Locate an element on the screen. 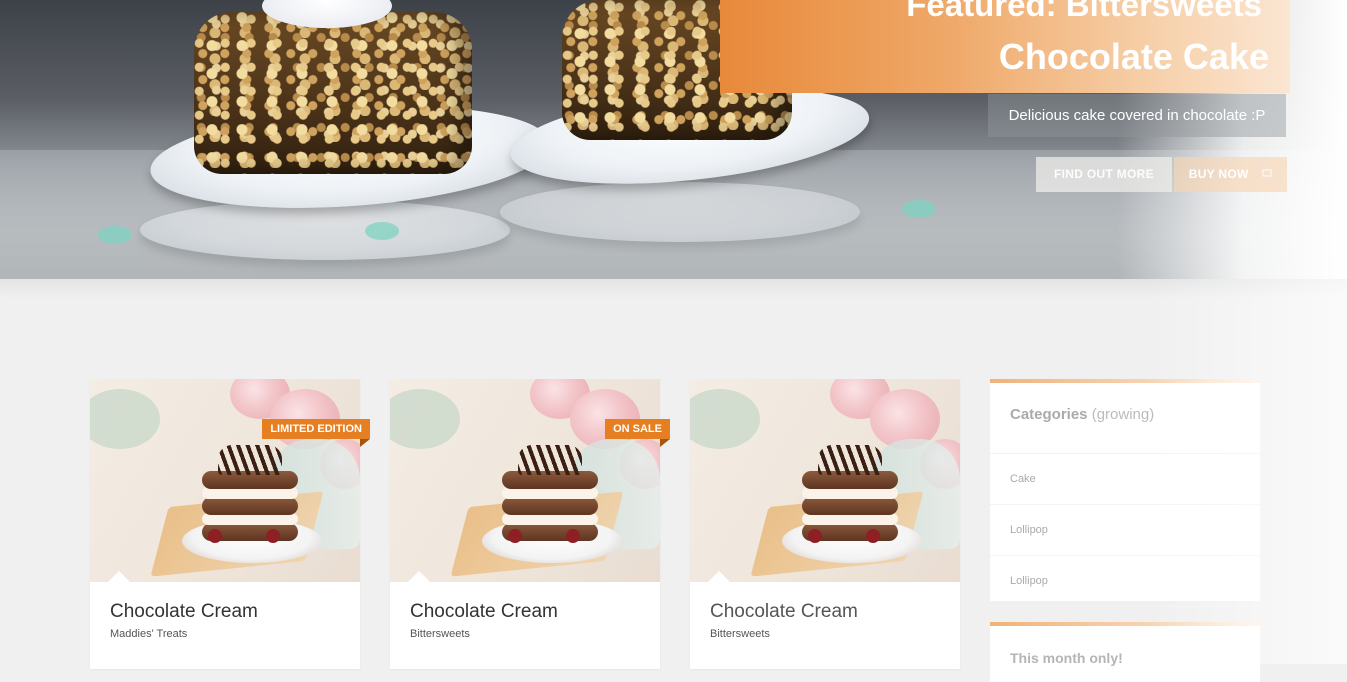  buy-now-button: BUY NOW is located at coordinates (1230, 174).